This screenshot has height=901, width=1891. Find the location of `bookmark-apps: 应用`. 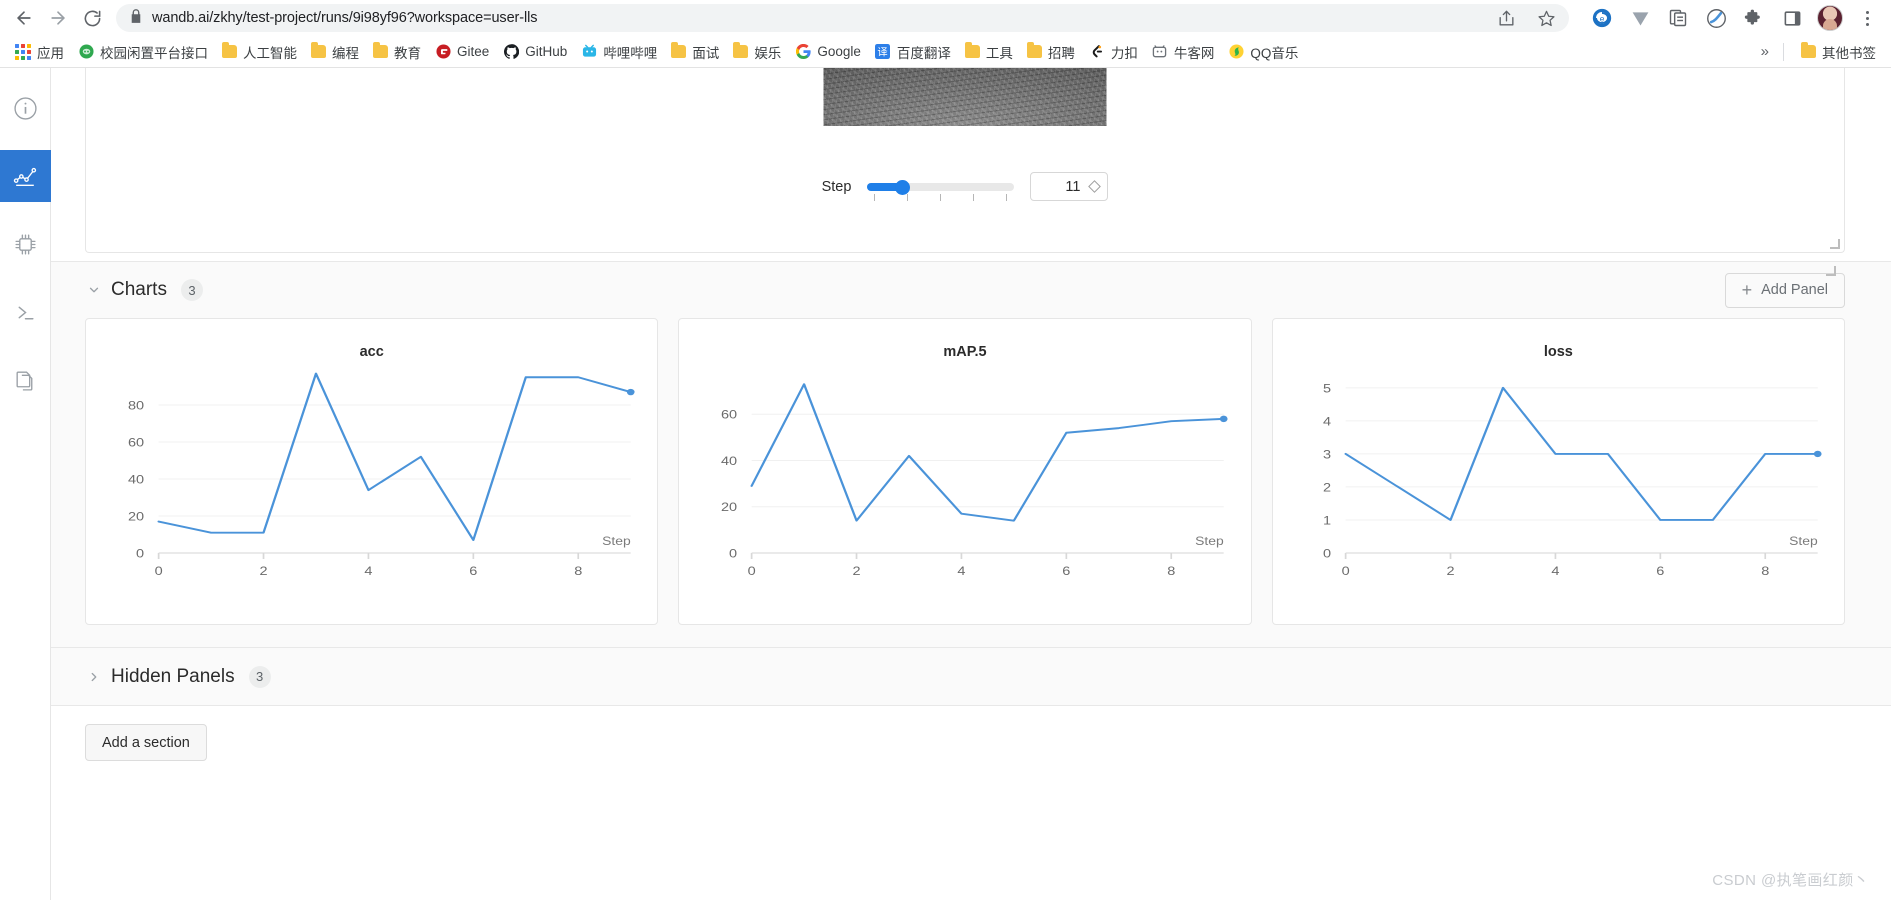

bookmark-apps: 应用 is located at coordinates (39, 52).